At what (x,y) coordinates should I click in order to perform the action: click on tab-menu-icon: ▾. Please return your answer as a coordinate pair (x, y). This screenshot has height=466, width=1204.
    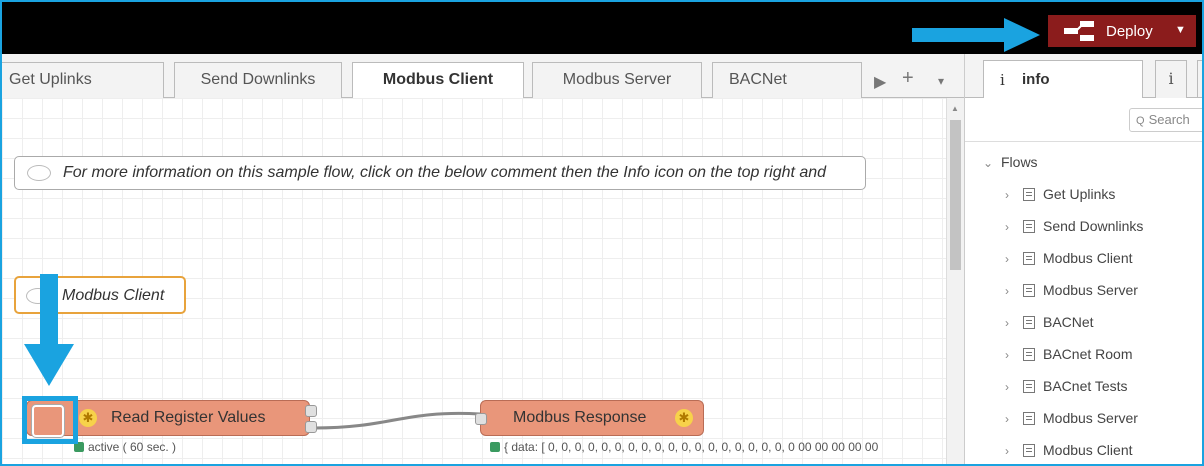
    Looking at the image, I should click on (941, 81).